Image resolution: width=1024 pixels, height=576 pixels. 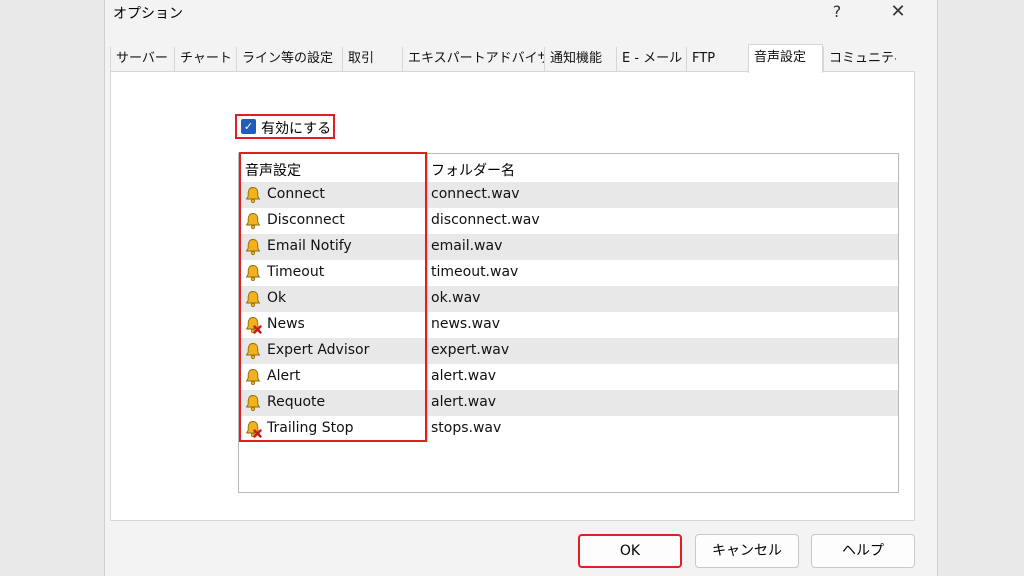 What do you see at coordinates (863, 551) in the screenshot?
I see `help-button: ヘルプ` at bounding box center [863, 551].